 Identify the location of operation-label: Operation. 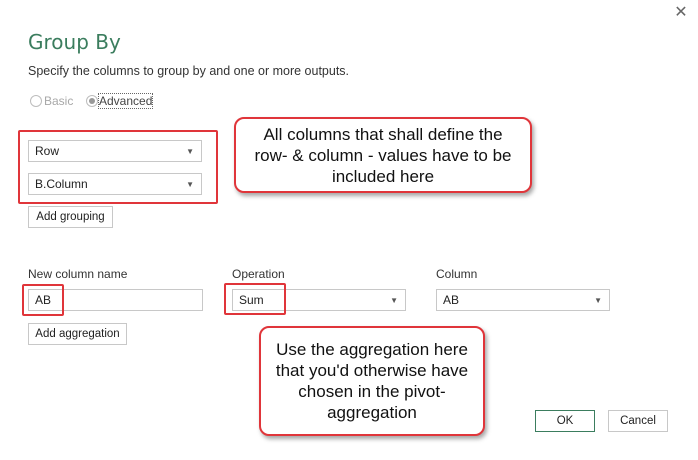
(258, 274).